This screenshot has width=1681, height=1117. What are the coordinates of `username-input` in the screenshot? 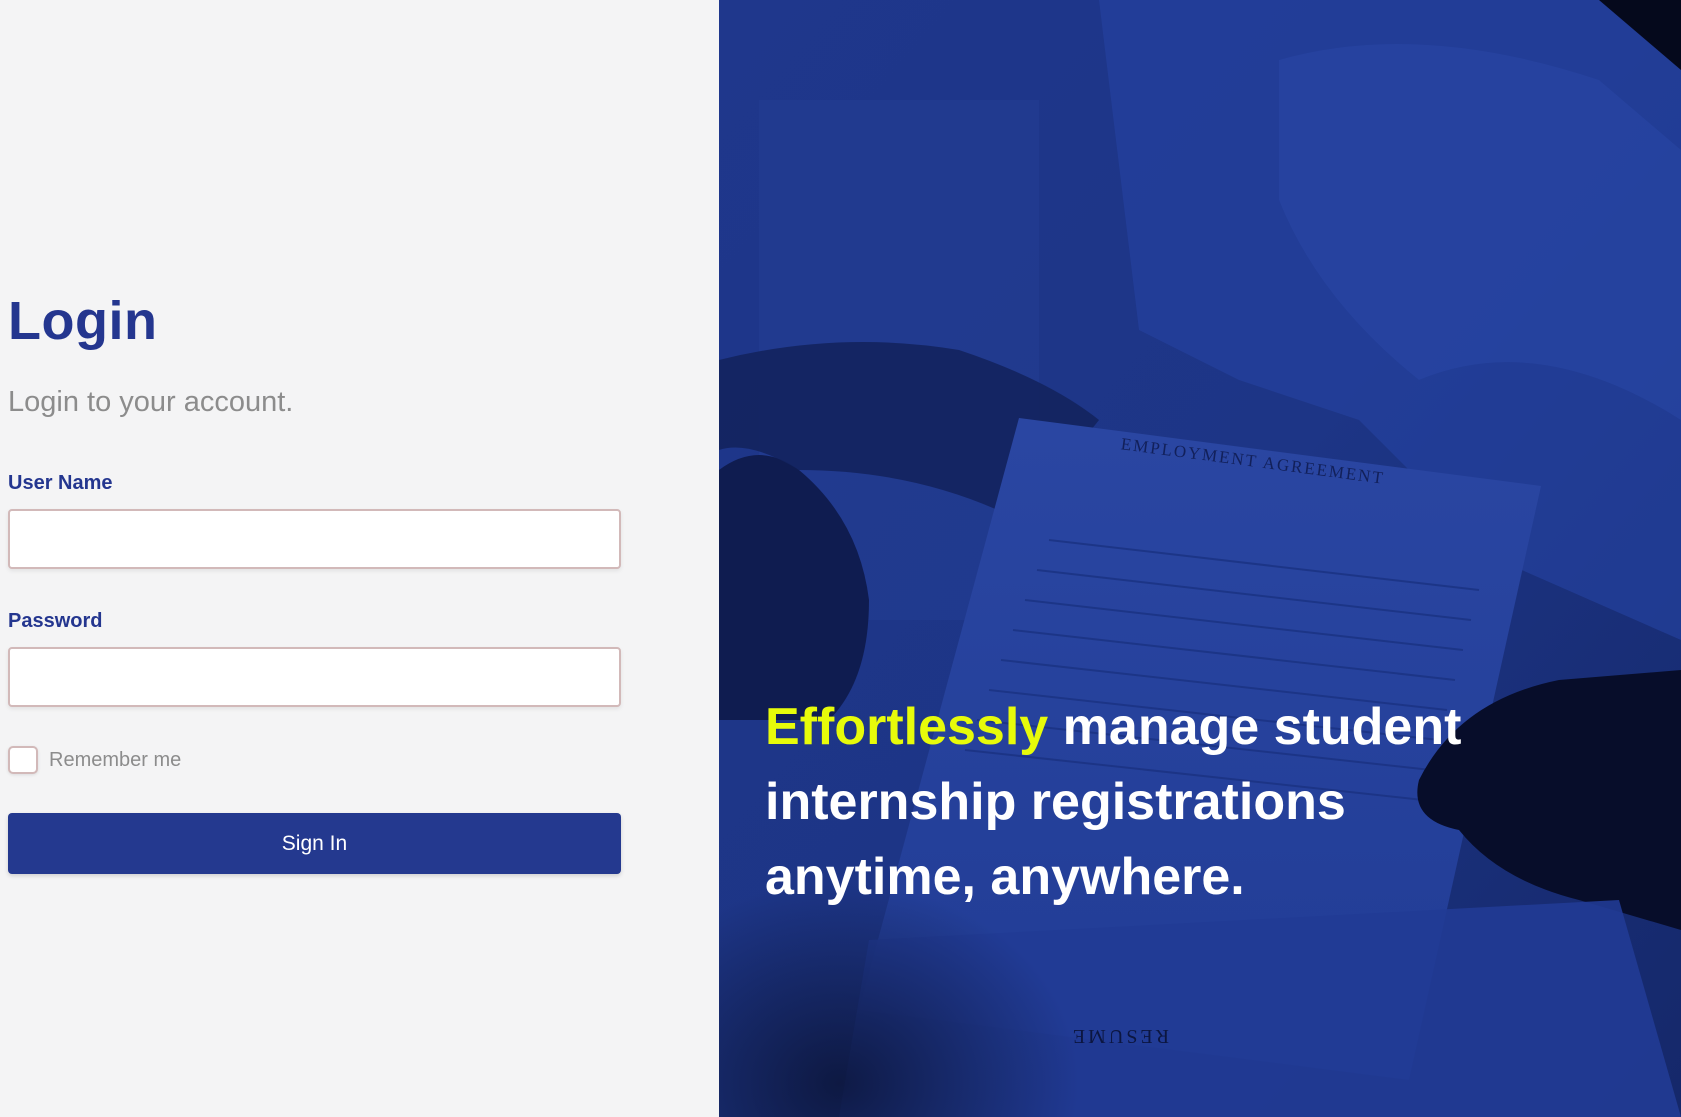 It's located at (314, 539).